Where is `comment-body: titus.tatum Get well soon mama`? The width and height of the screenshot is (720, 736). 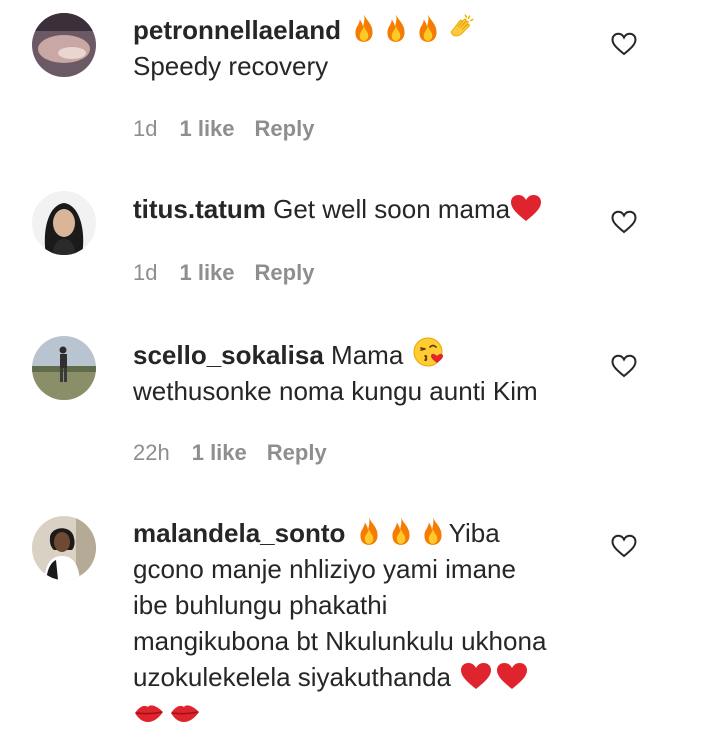
comment-body: titus.tatum Get well soon mama is located at coordinates (363, 209).